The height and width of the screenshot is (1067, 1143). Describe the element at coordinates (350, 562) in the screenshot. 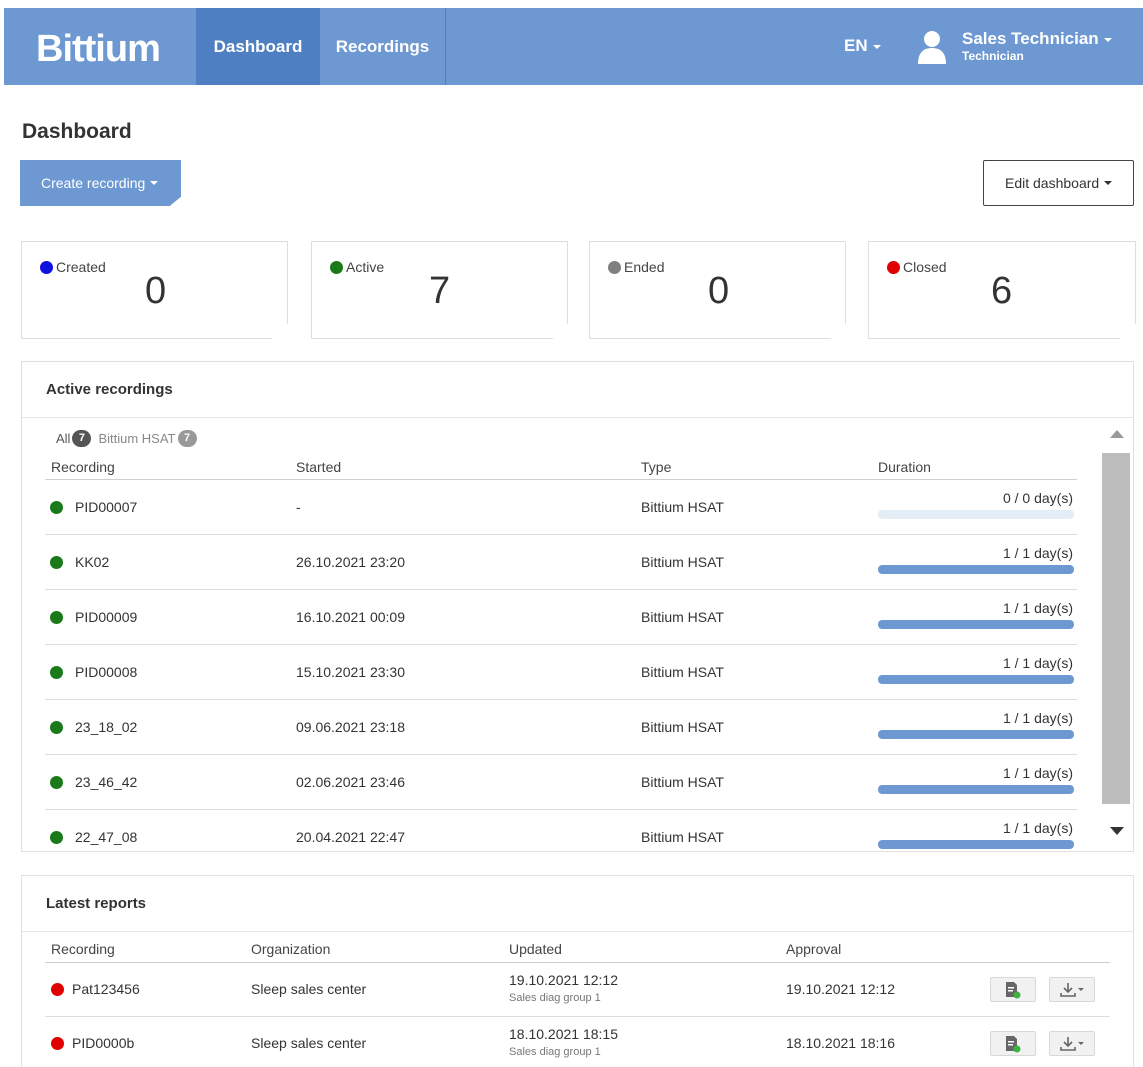

I see `started-time: 26.10.2021 23:20` at that location.